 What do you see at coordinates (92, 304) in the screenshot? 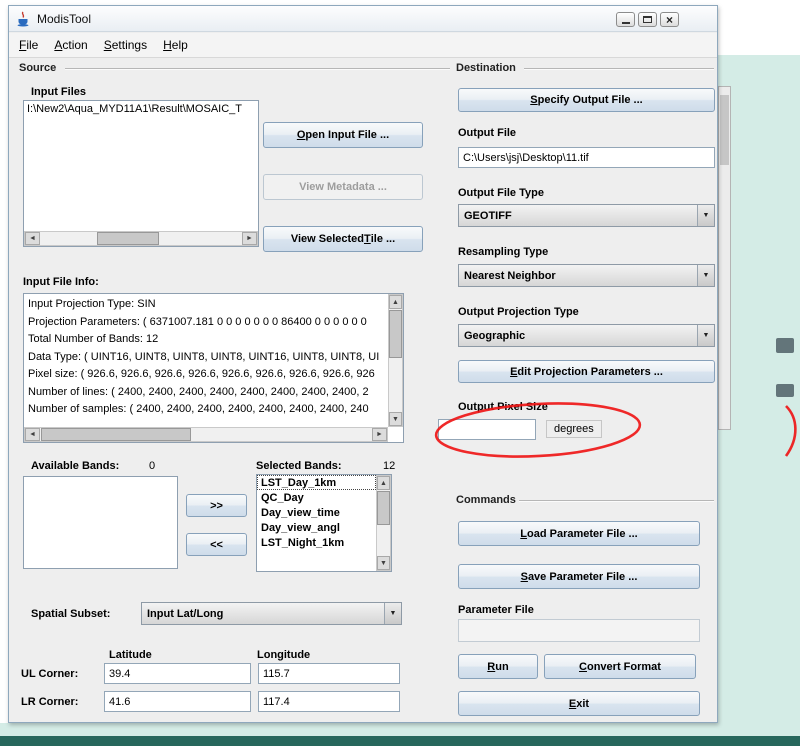
I see `info-line: Input Projection Type: SIN` at bounding box center [92, 304].